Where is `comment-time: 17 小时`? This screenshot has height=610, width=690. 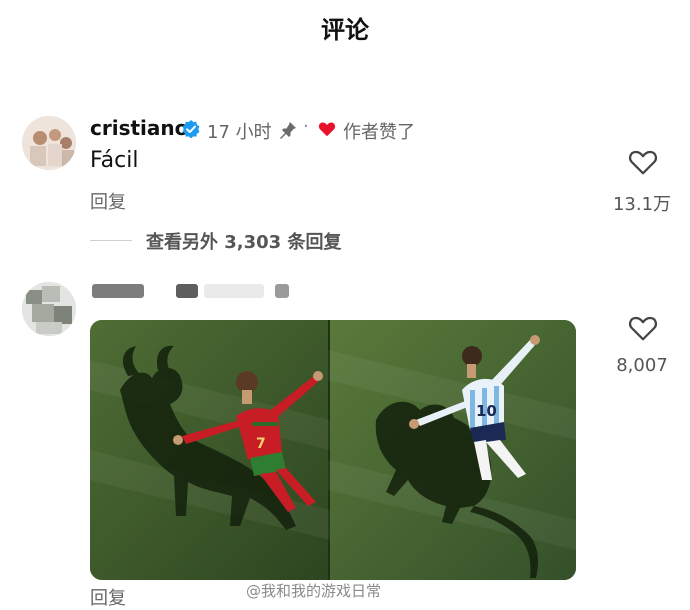
comment-time: 17 小时 is located at coordinates (239, 132).